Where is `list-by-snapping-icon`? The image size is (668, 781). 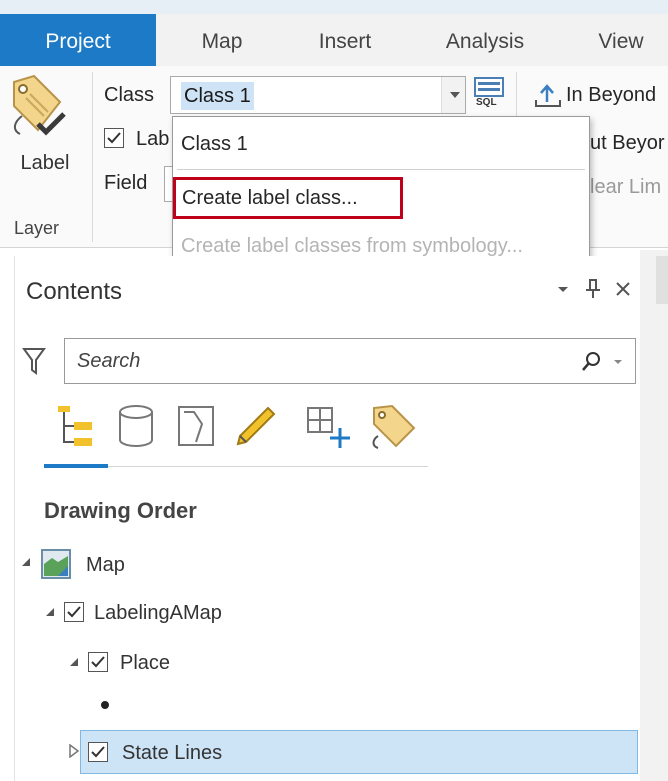 list-by-snapping-icon is located at coordinates (328, 426).